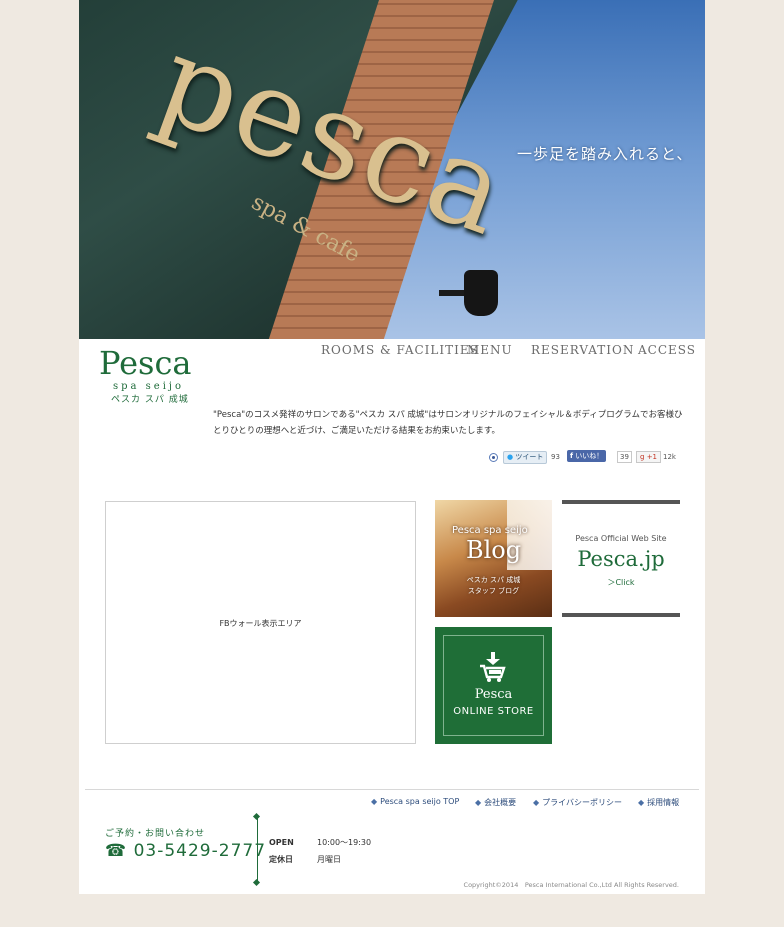 The height and width of the screenshot is (927, 784). What do you see at coordinates (572, 456) in the screenshot?
I see `facebook-icon: f` at bounding box center [572, 456].